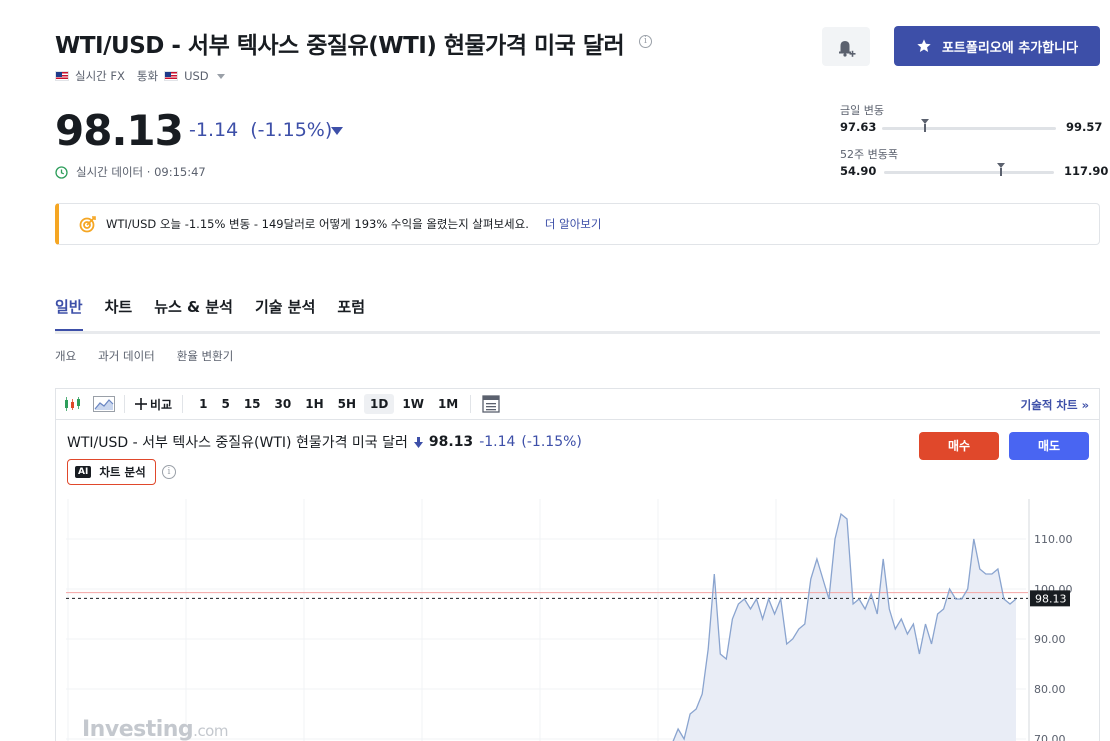  What do you see at coordinates (61, 172) in the screenshot?
I see `clock-icon` at bounding box center [61, 172].